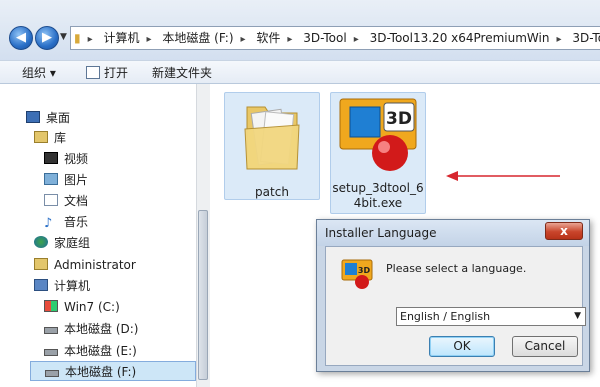 The image size is (600, 387). I want to click on 3d-tool-installer-icon: 3D, so click(357, 274).